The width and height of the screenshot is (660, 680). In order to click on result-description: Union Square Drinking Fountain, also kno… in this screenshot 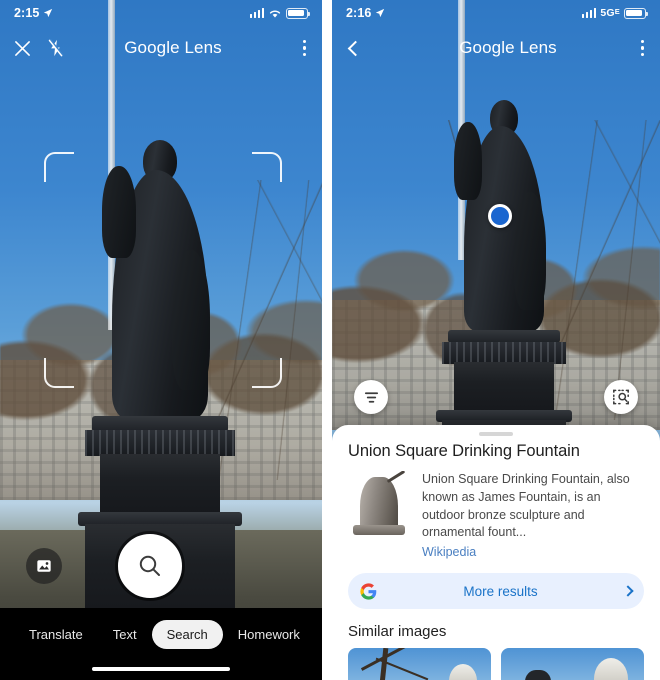, I will do `click(526, 506)`.